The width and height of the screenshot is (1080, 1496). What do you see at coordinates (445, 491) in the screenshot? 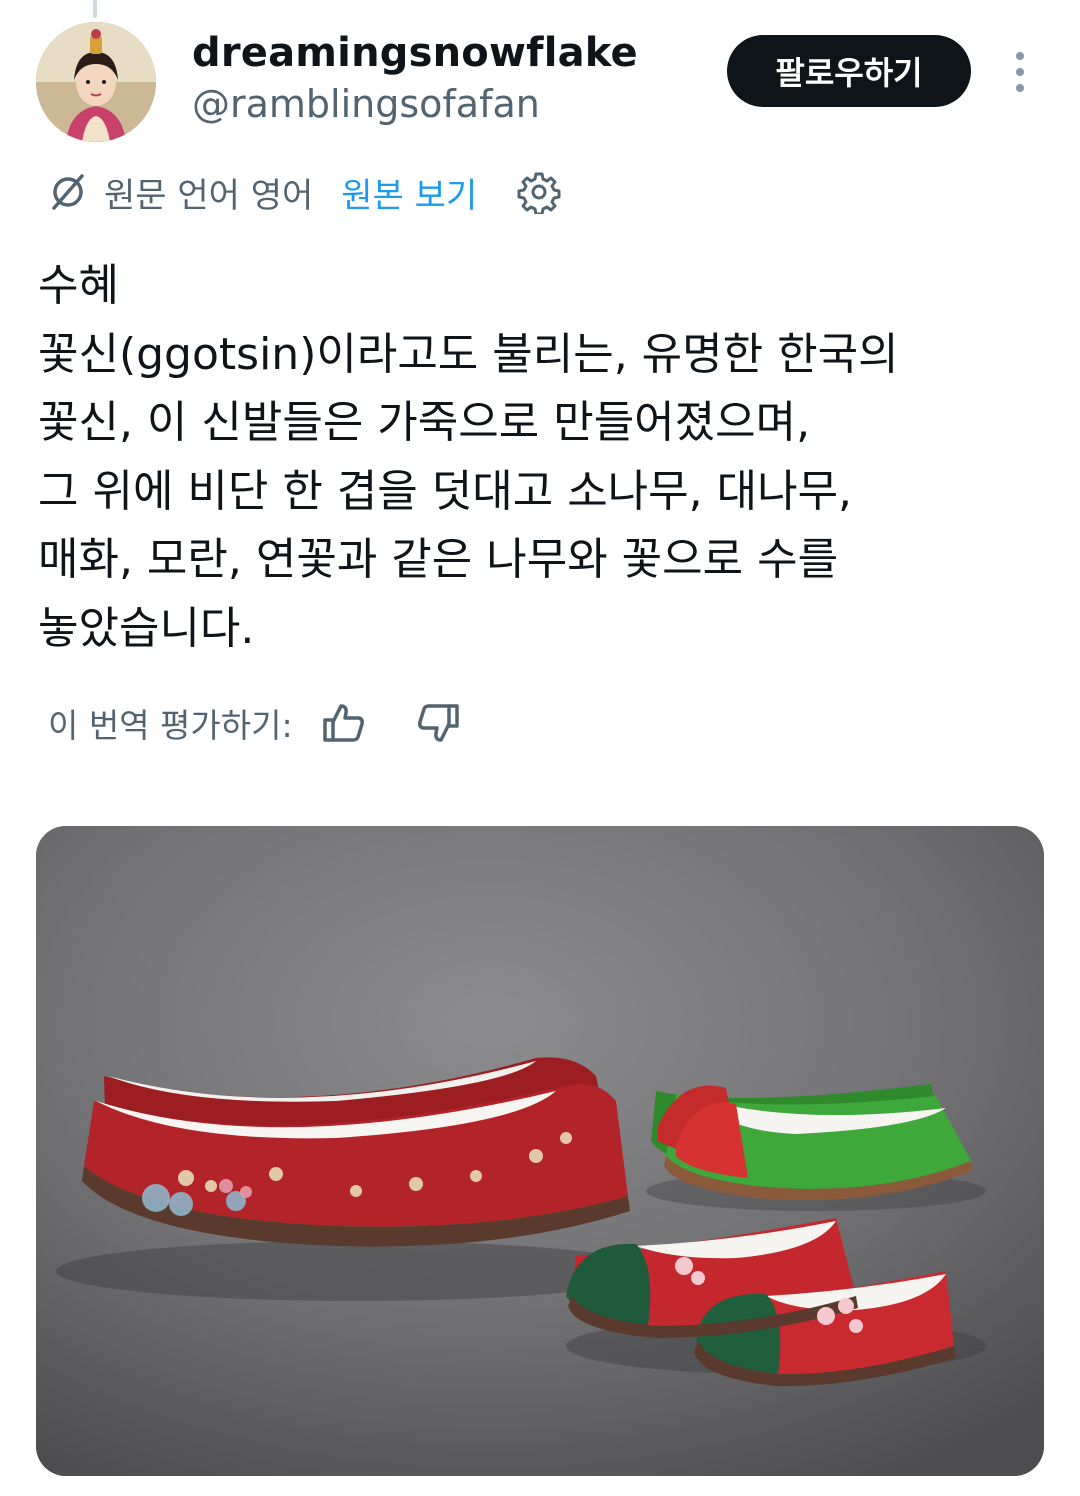
I see `post-line: 그 위에 비단 한 겹을 덧대고 소나무, 대나무,` at bounding box center [445, 491].